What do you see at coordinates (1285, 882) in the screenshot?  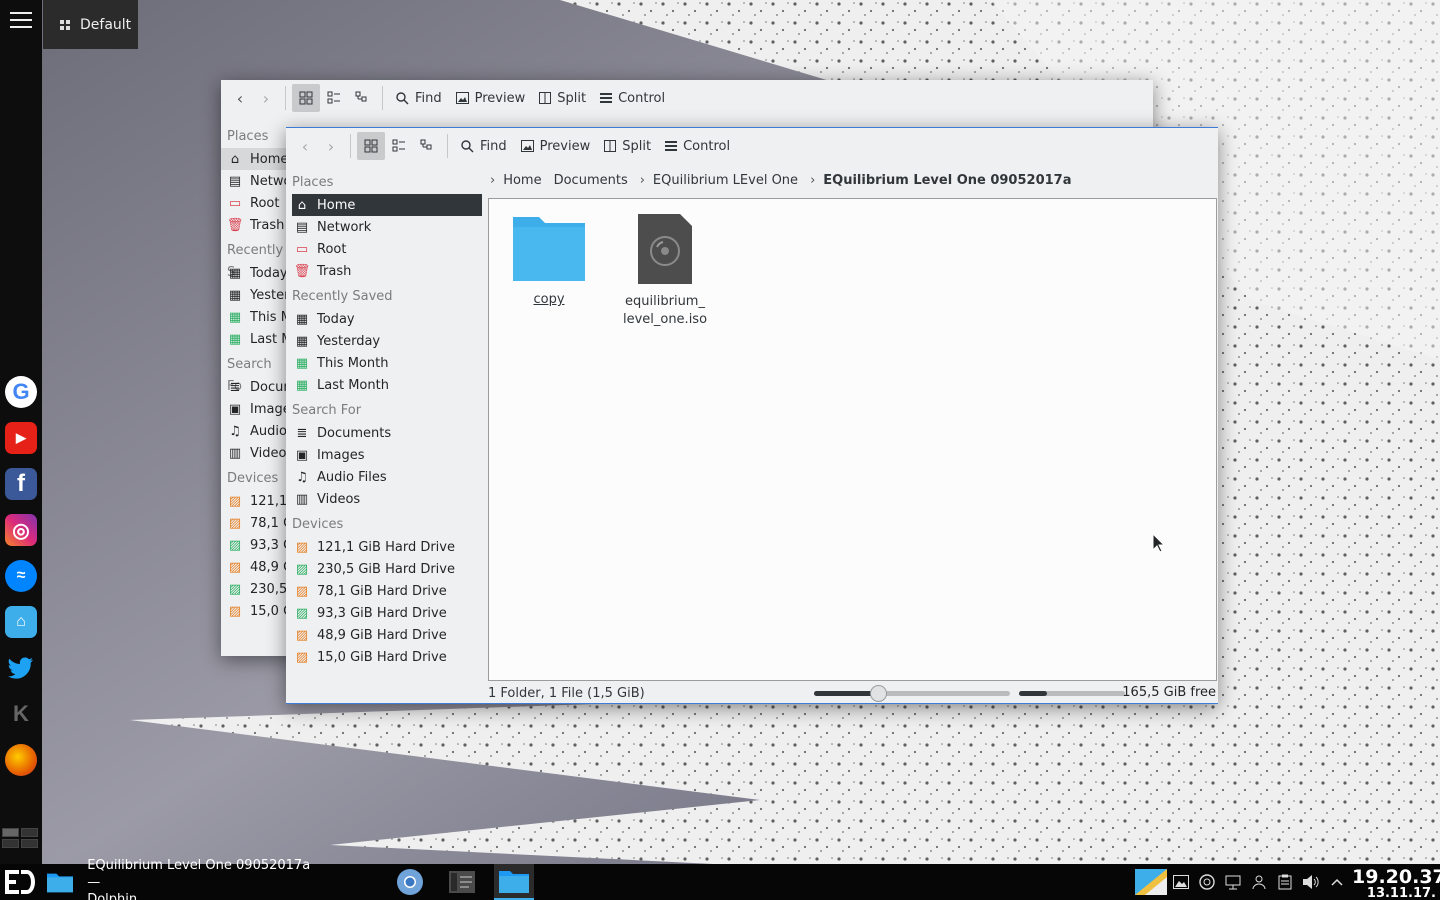 I see `clipboard-icon` at bounding box center [1285, 882].